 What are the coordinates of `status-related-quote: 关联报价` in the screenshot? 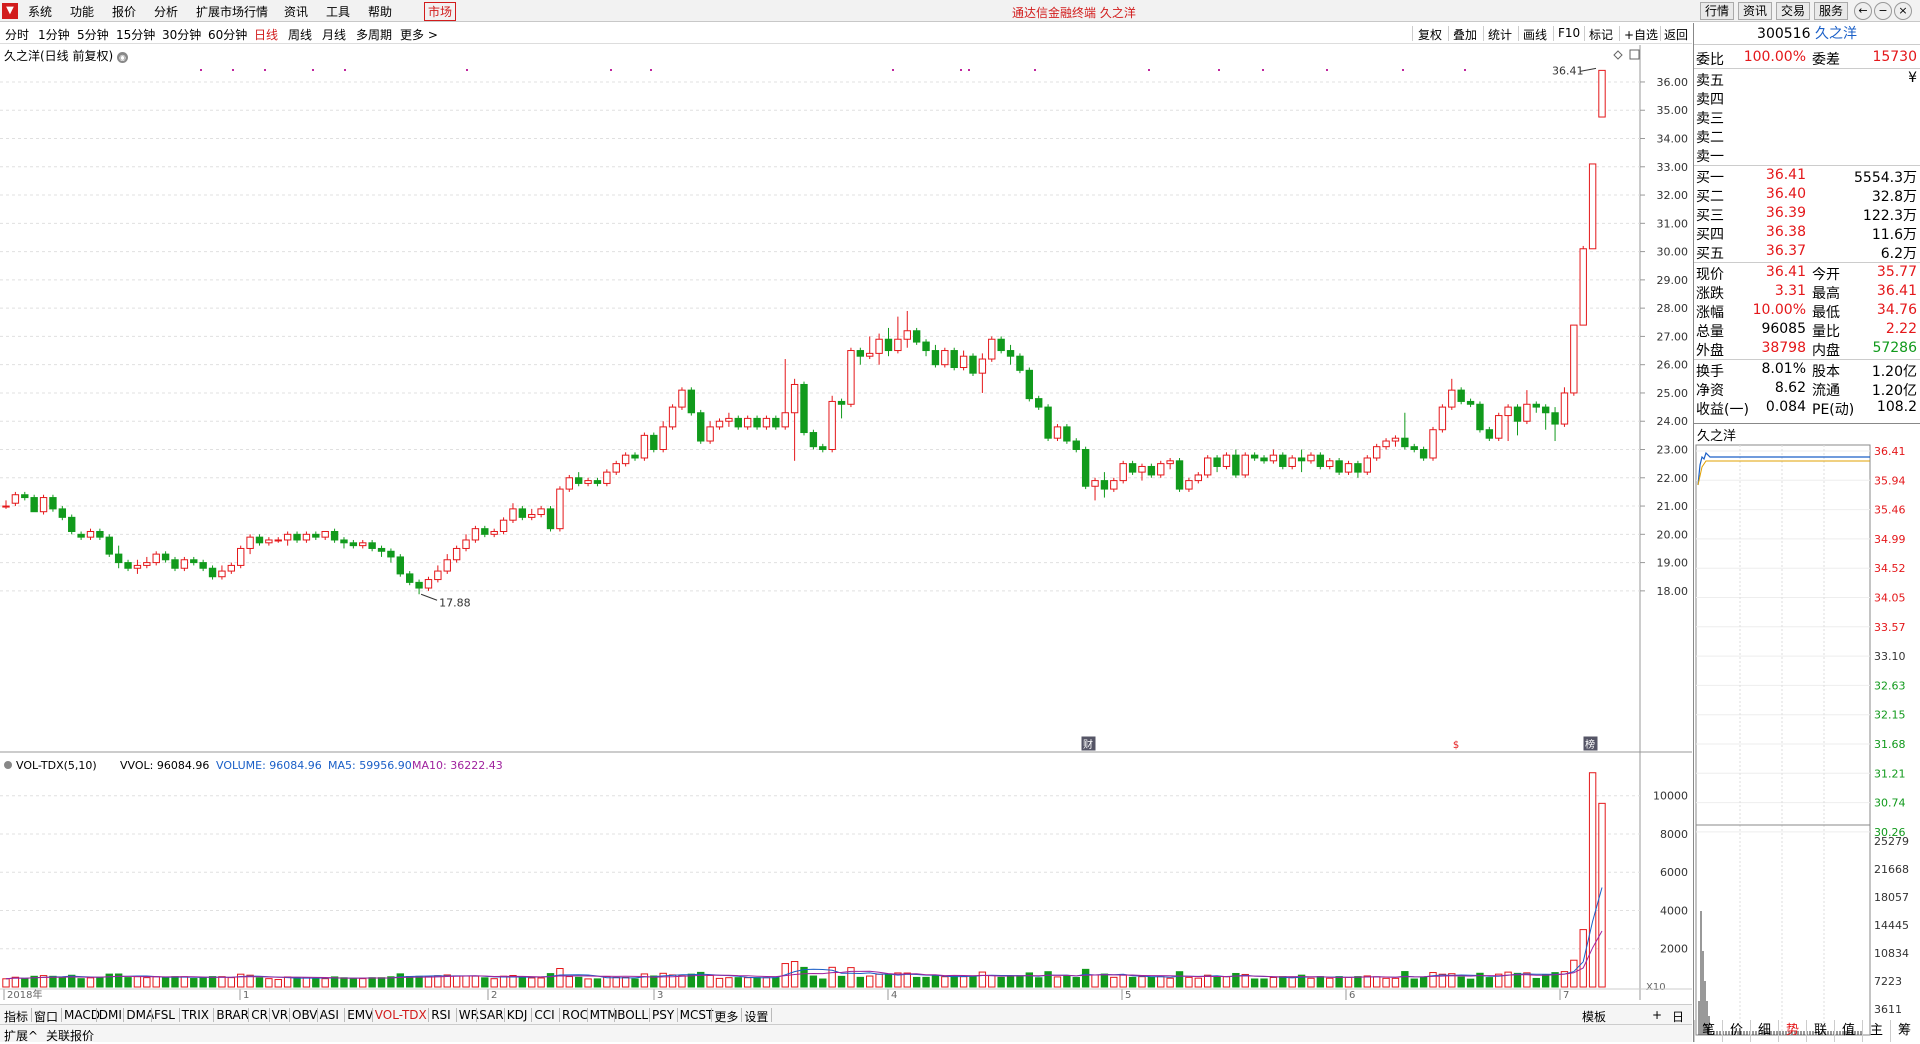 It's located at (70, 1035).